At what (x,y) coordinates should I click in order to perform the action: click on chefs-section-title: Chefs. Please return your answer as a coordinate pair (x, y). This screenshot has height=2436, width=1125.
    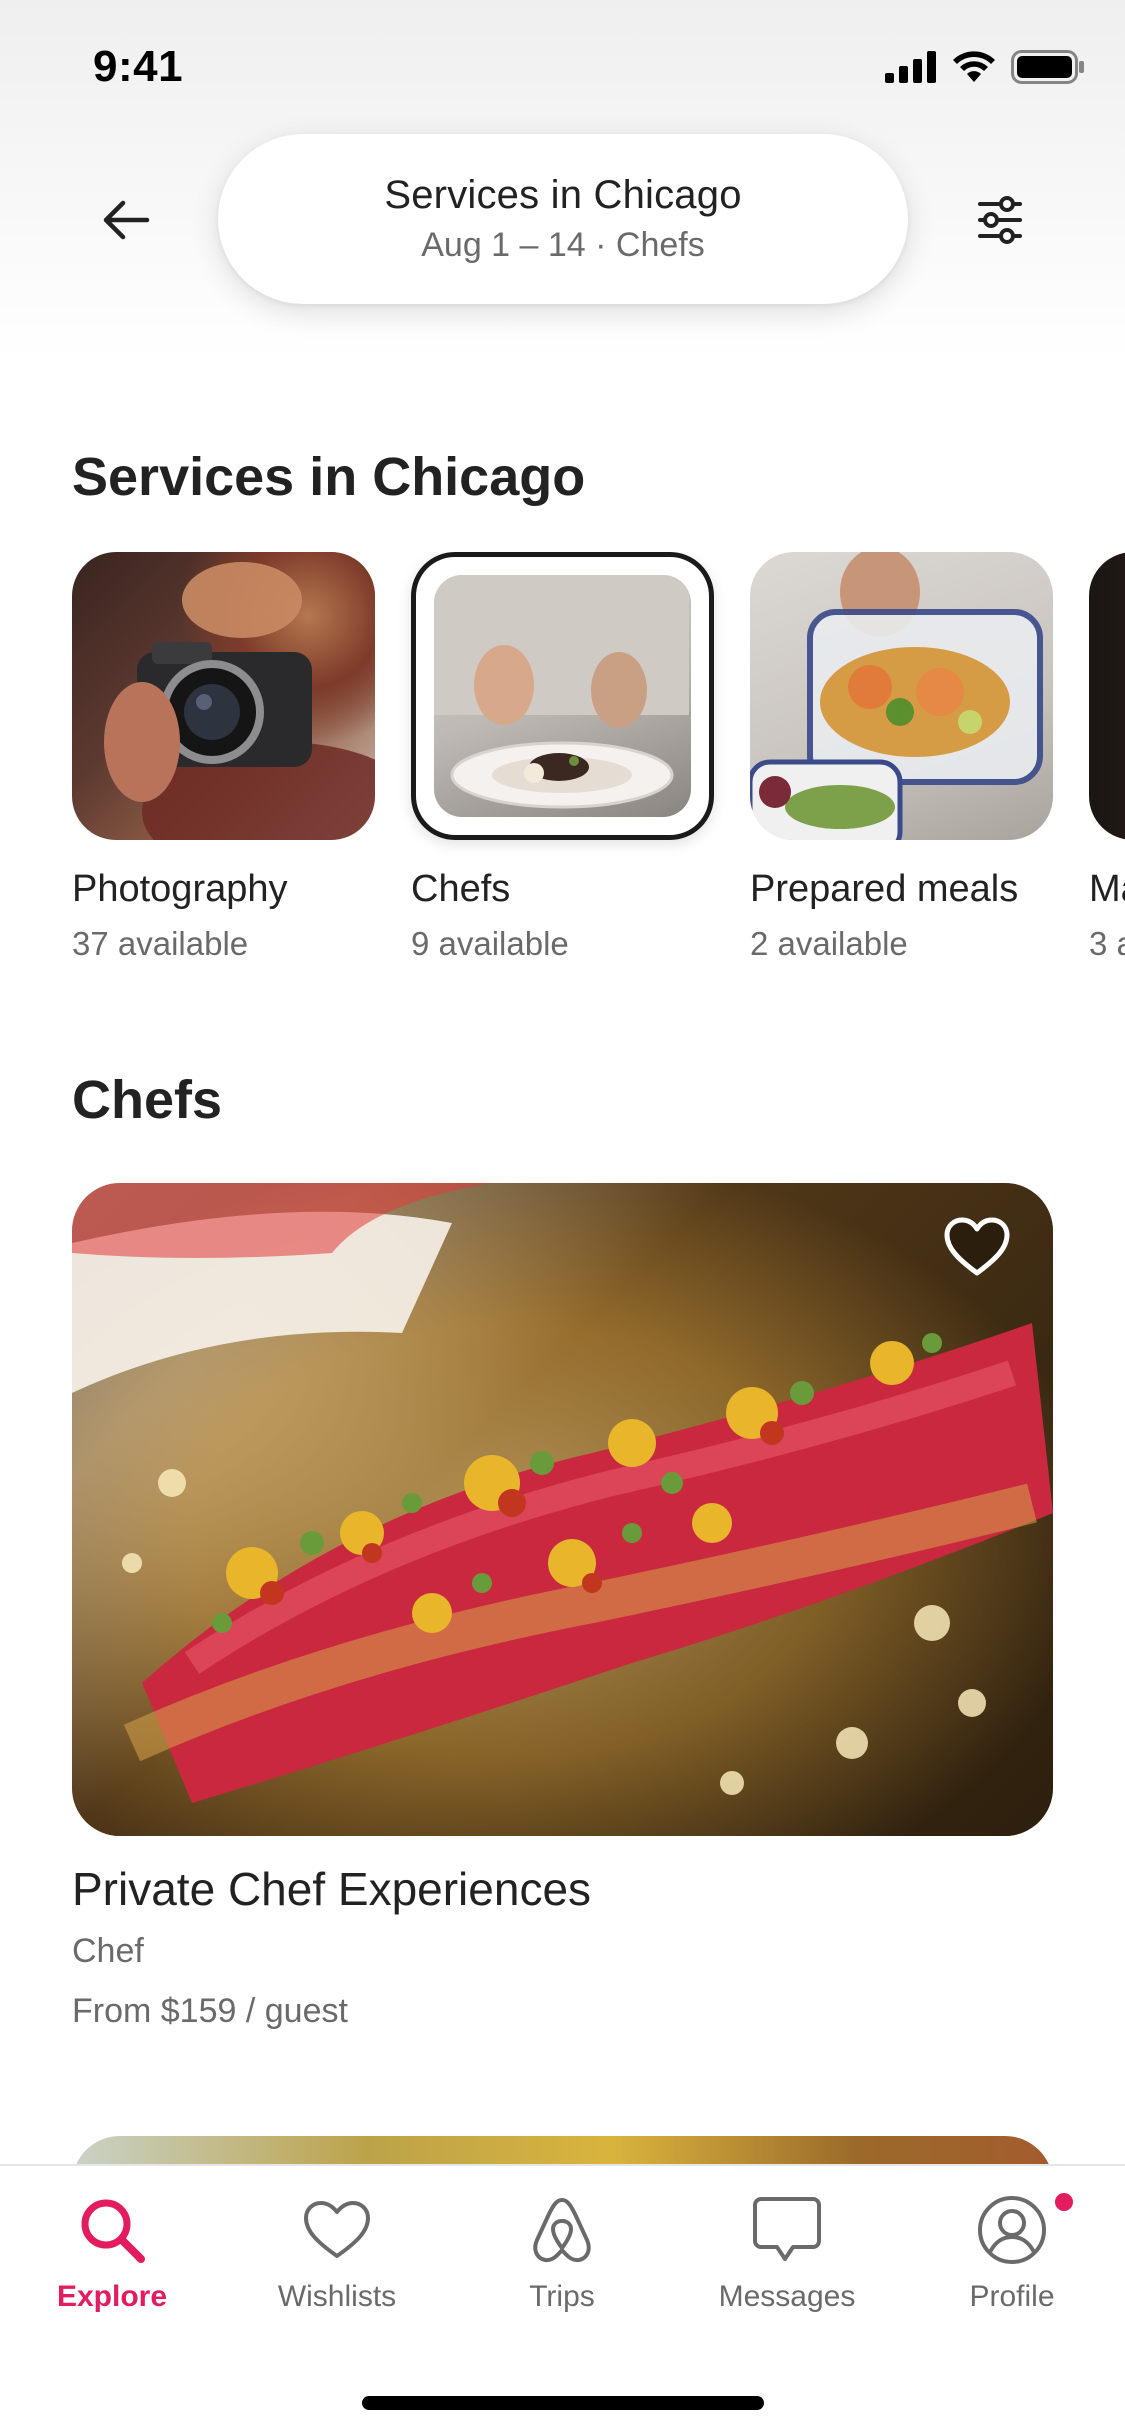
    Looking at the image, I should click on (147, 1100).